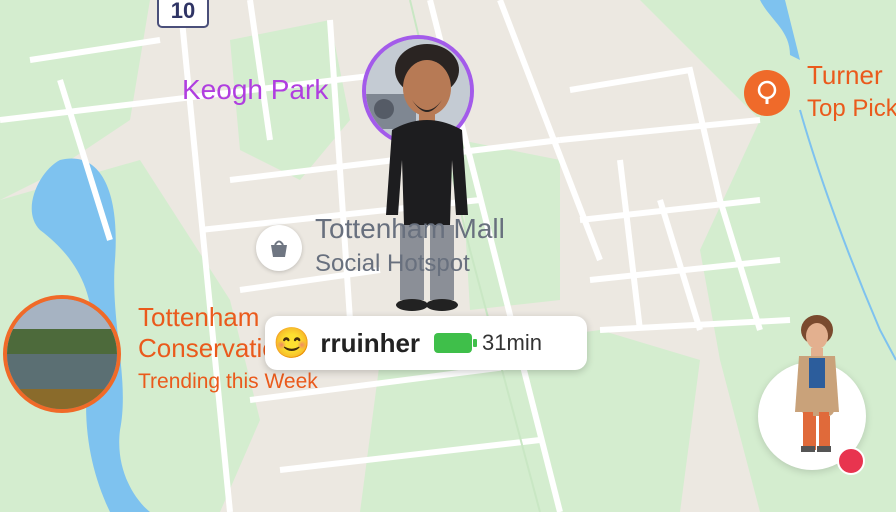 The width and height of the screenshot is (896, 512). What do you see at coordinates (392, 263) in the screenshot?
I see `tottenham-mall-subtitle: Social Hotspot` at bounding box center [392, 263].